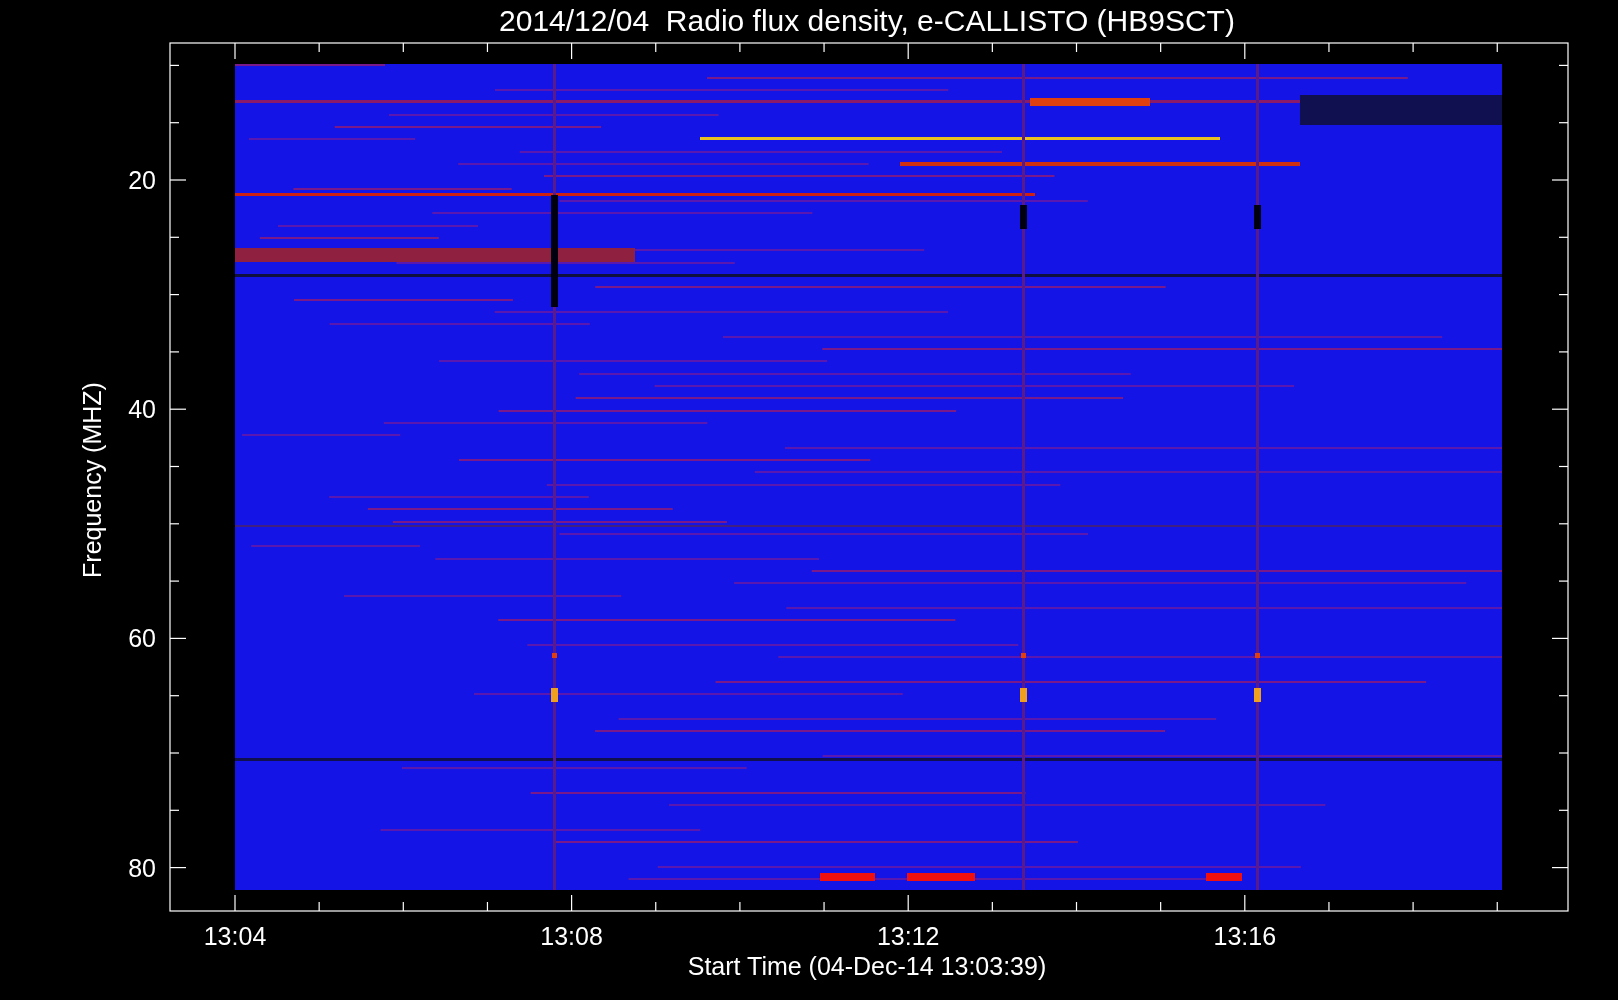  Describe the element at coordinates (92, 480) in the screenshot. I see `y-axis-label: Frequency (MHZ)` at that location.